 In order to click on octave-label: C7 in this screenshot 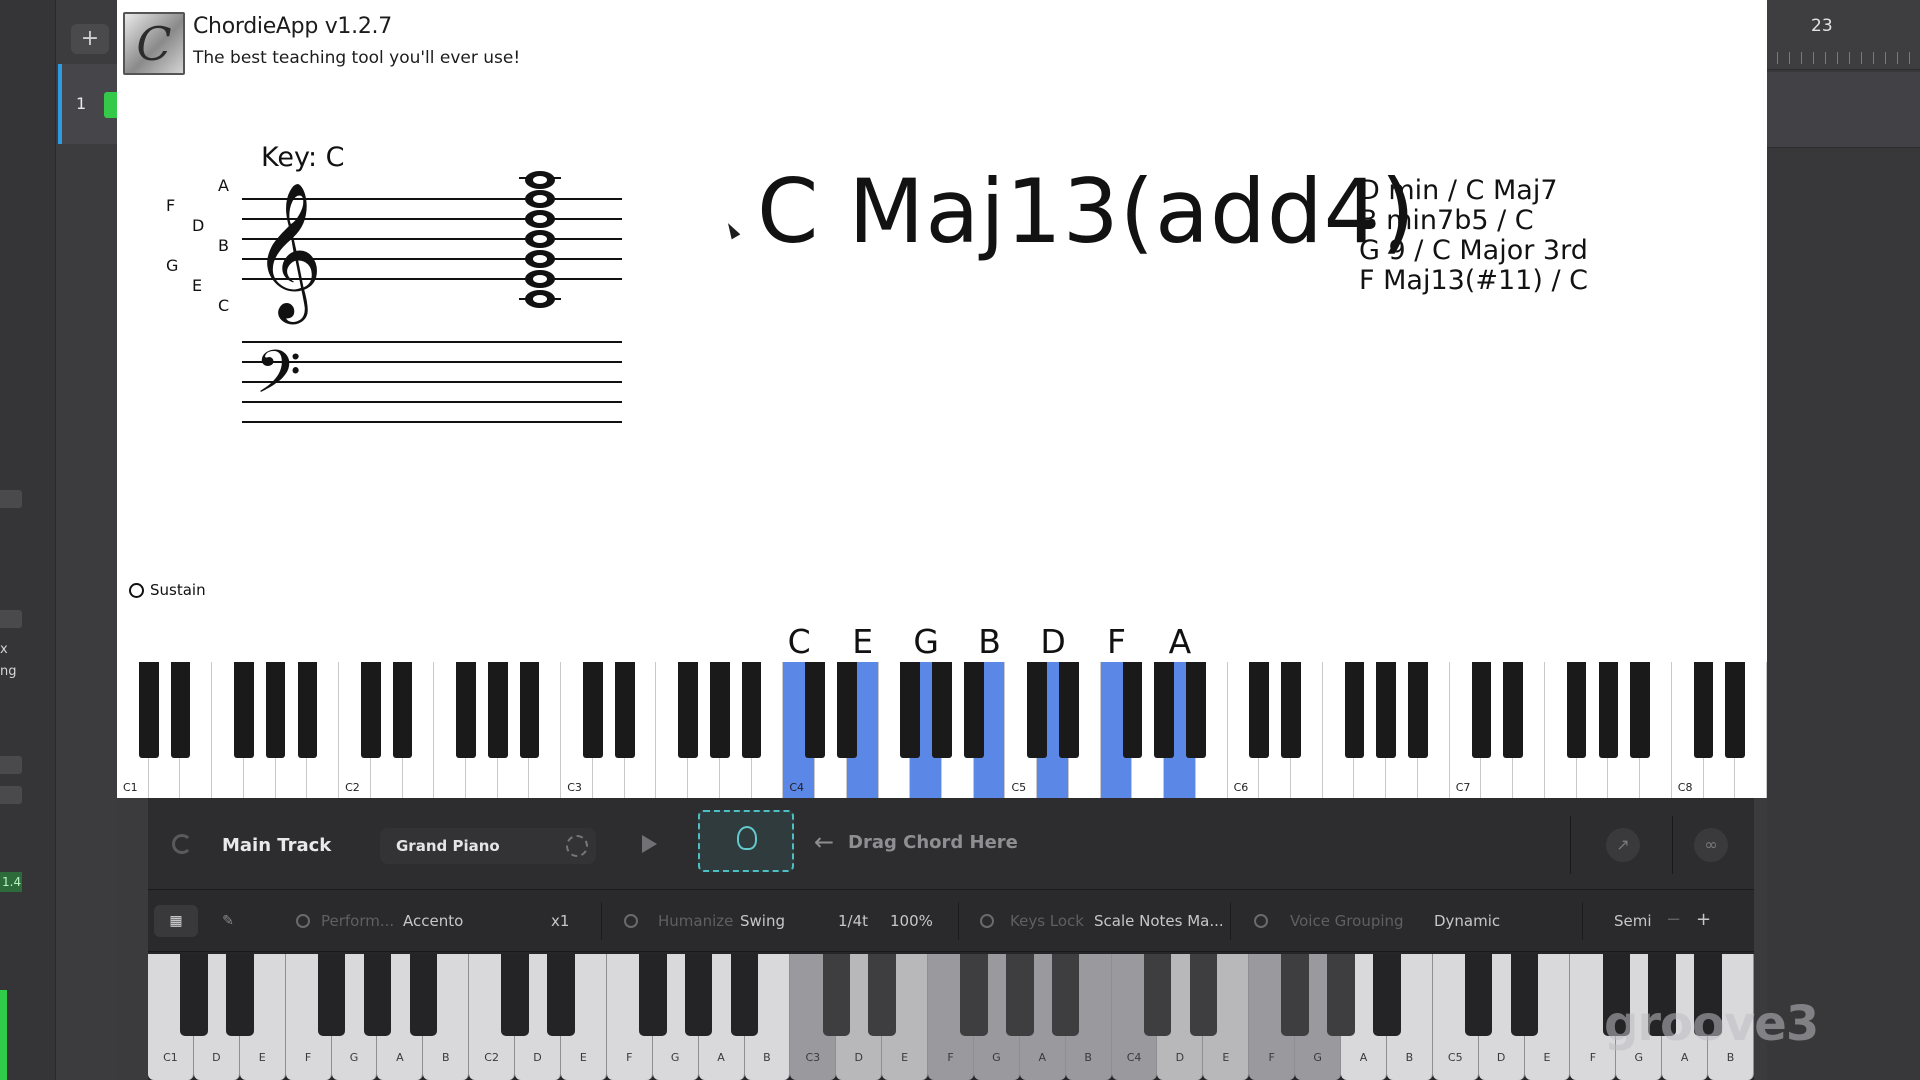, I will do `click(1463, 787)`.